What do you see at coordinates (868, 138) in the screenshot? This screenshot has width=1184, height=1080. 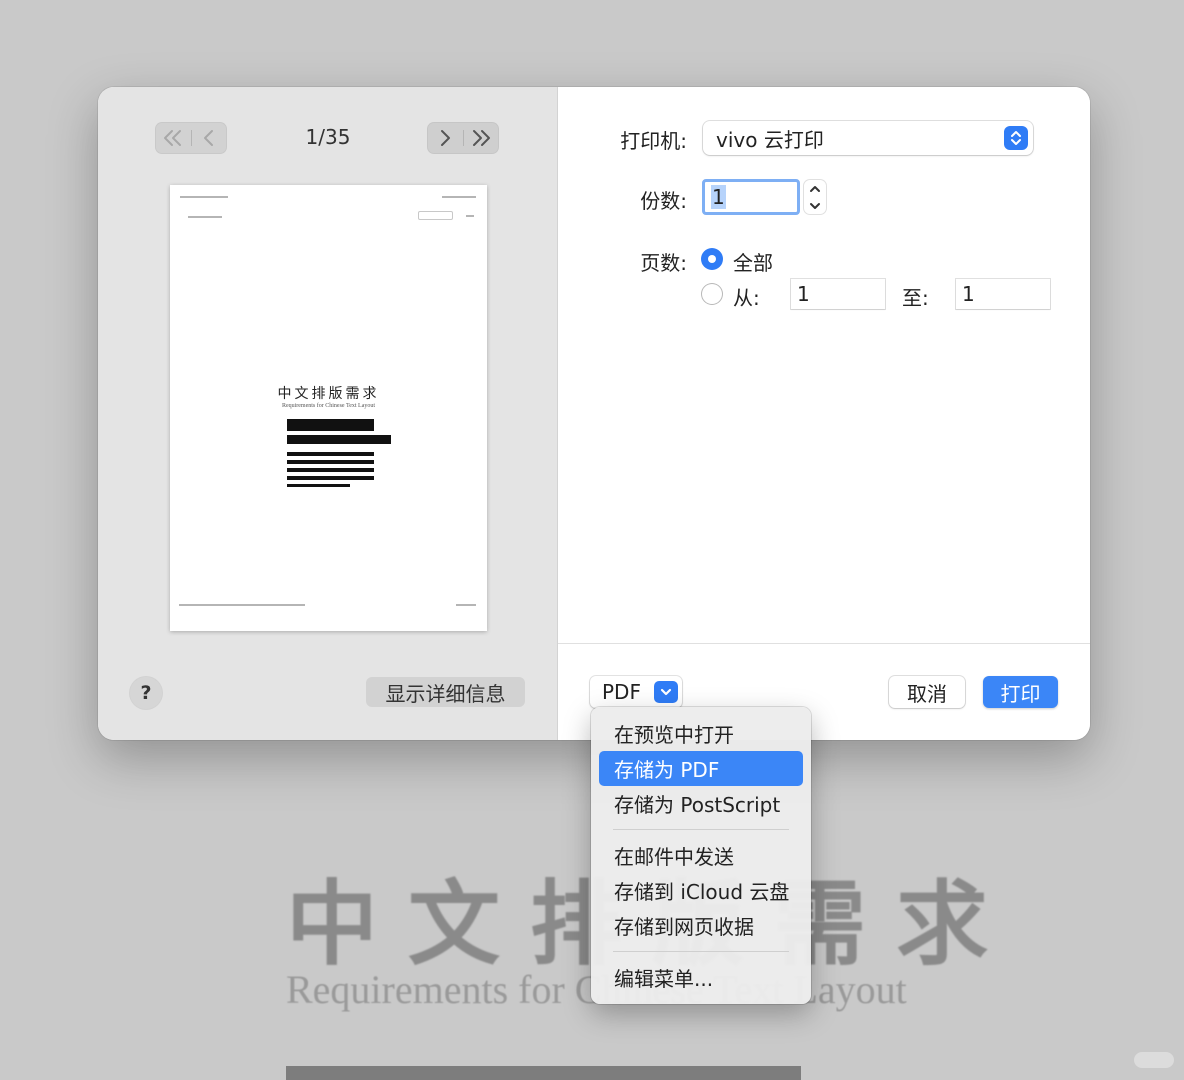 I see `printer-select: vivo 云打印` at bounding box center [868, 138].